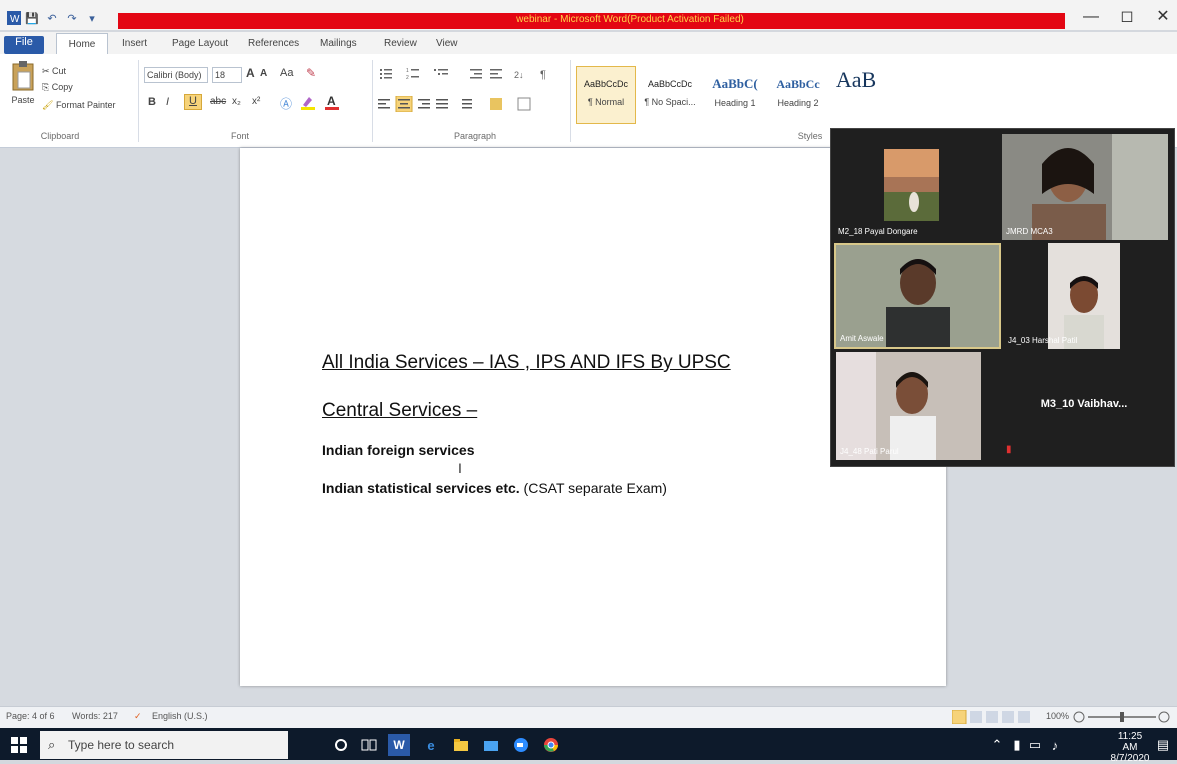  What do you see at coordinates (218, 101) in the screenshot?
I see `strikethrough-button: abc` at bounding box center [218, 101].